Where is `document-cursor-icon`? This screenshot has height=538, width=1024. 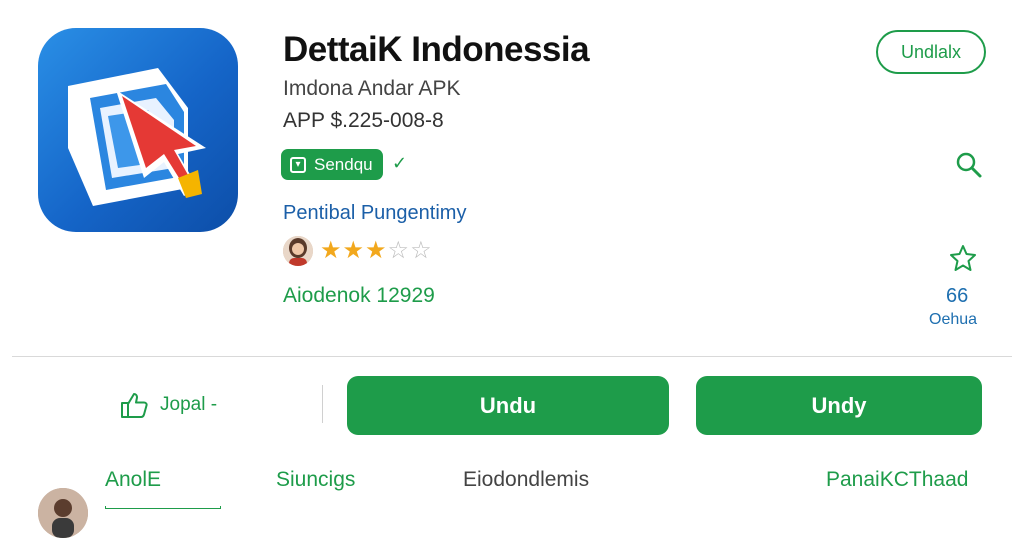 document-cursor-icon is located at coordinates (137, 137).